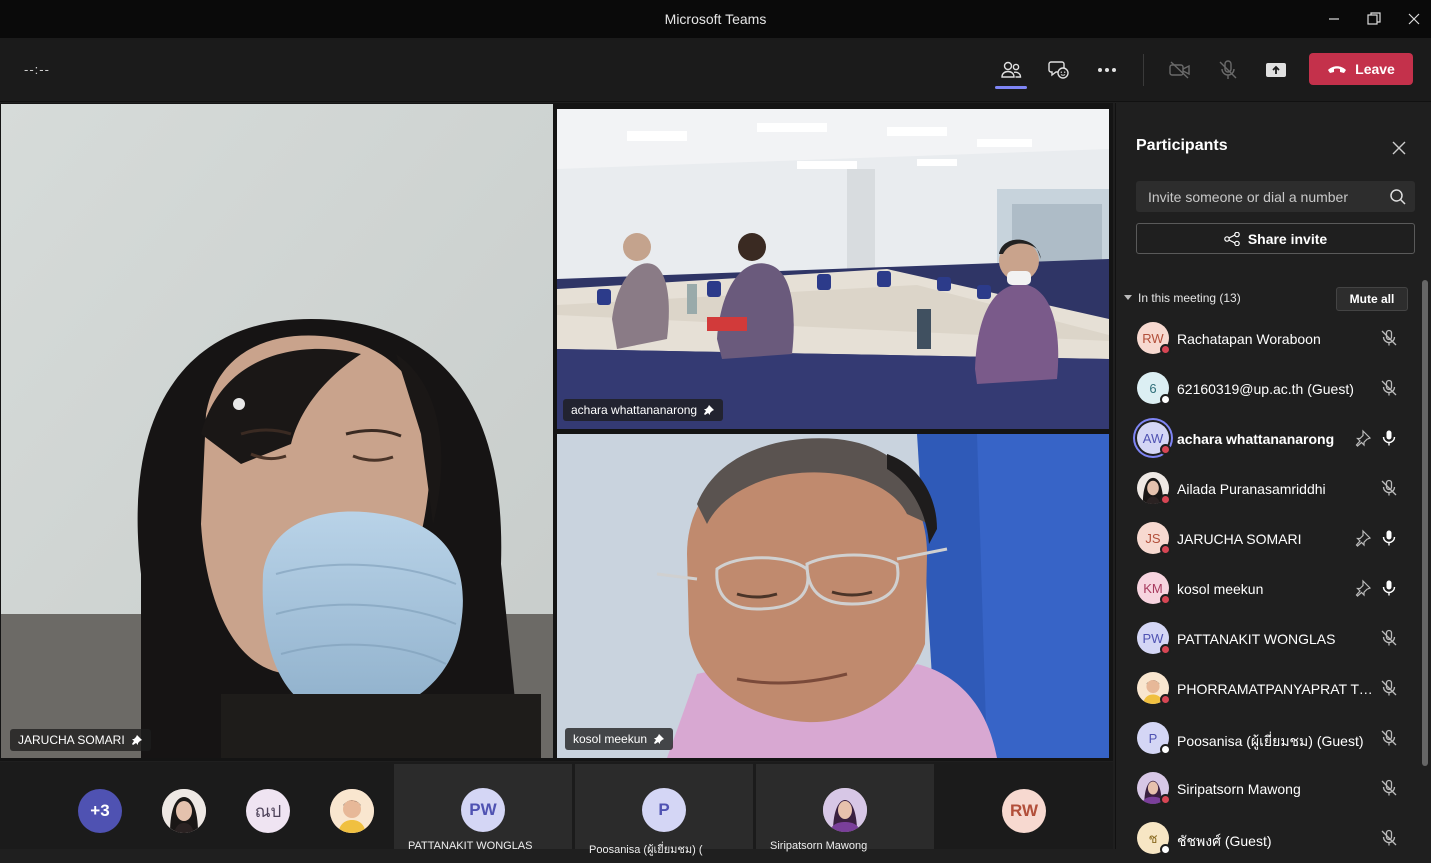 The image size is (1431, 863). I want to click on strip-avatar-initials: ณป, so click(268, 811).